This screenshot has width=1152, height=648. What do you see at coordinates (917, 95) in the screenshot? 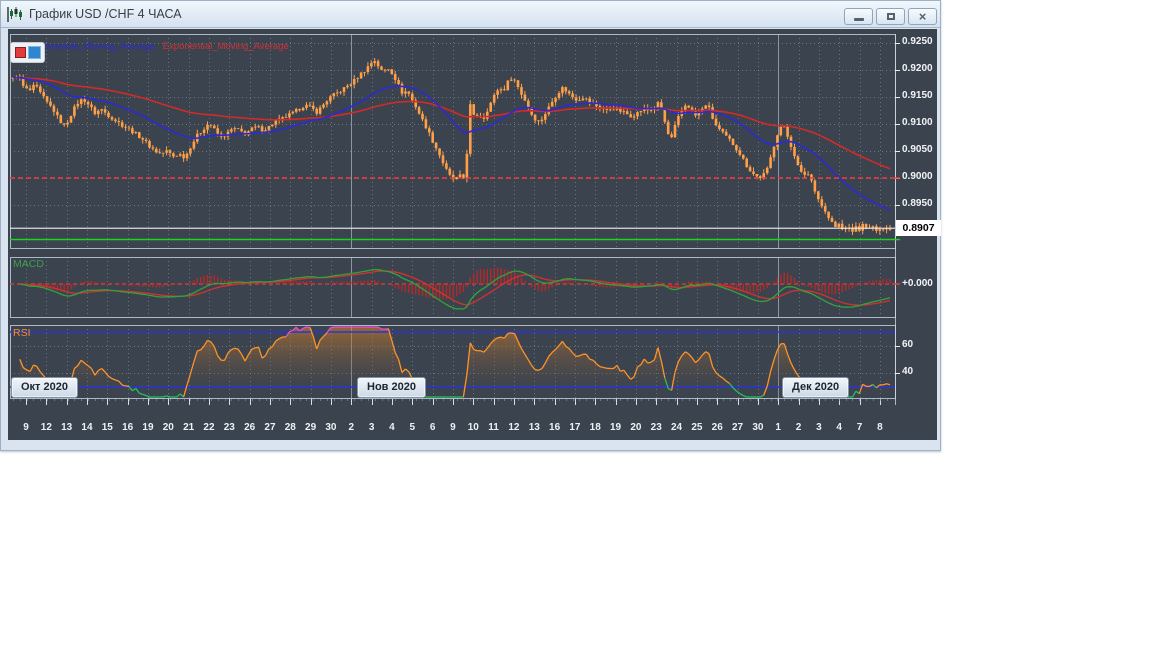
I see `price-axis-label: 0.9150` at bounding box center [917, 95].